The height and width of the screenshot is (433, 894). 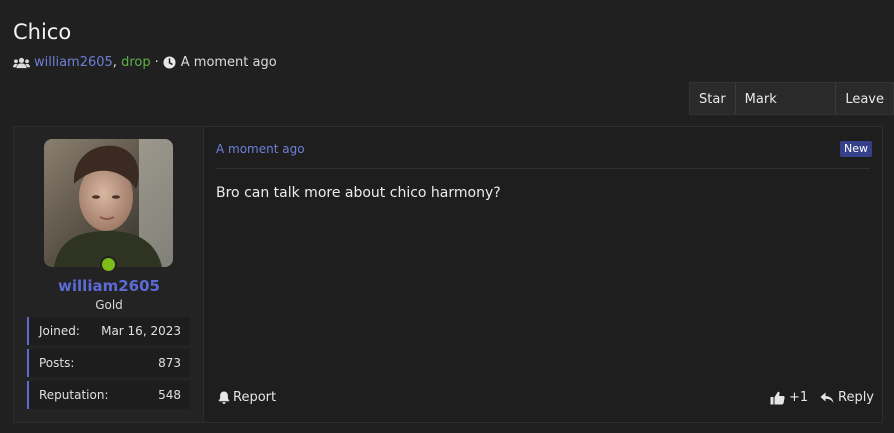 I want to click on like-button: +1, so click(x=789, y=397).